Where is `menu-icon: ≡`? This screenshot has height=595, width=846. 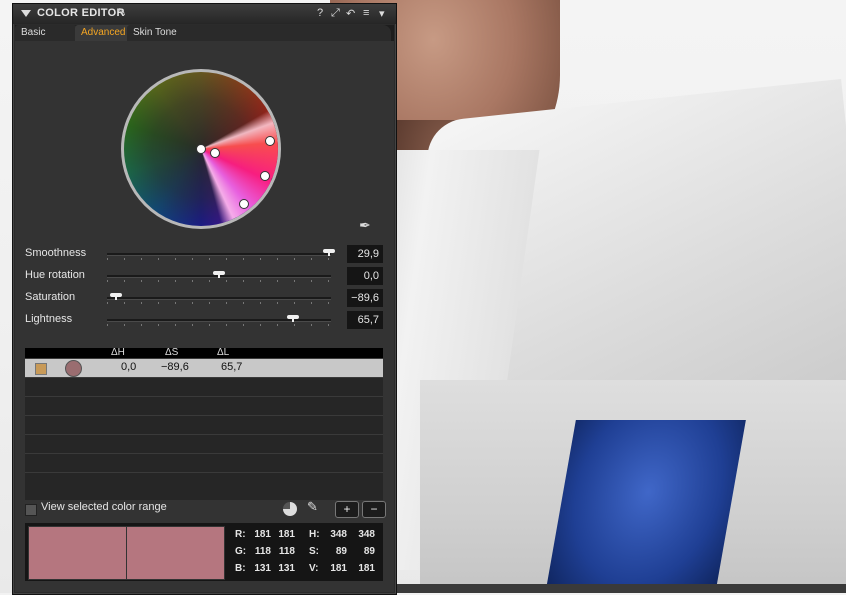
menu-icon: ≡ is located at coordinates (366, 13).